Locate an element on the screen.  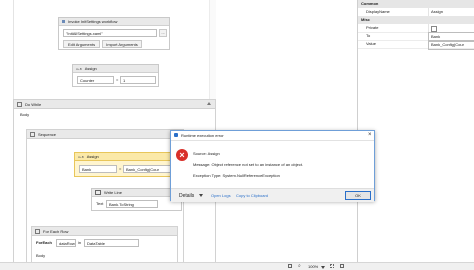
workflow-path-field: "InitAllSettings.xaml" is located at coordinates (110, 33).